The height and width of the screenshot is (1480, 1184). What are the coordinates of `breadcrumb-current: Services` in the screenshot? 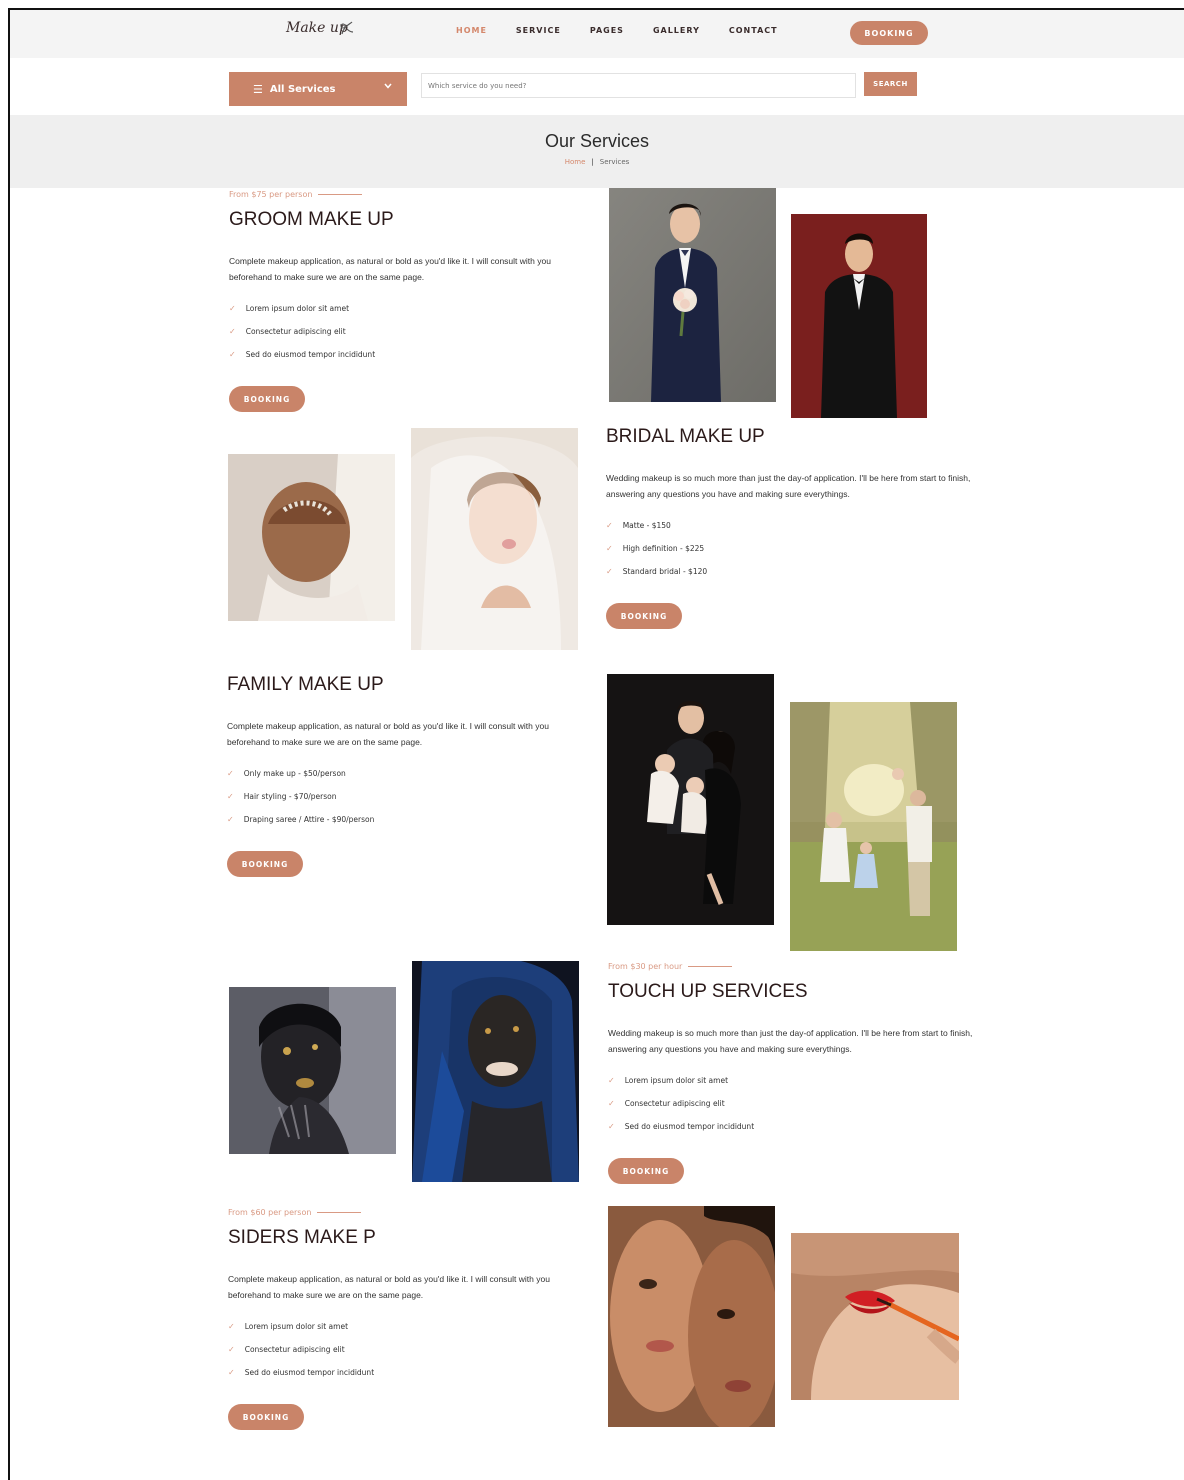 It's located at (614, 162).